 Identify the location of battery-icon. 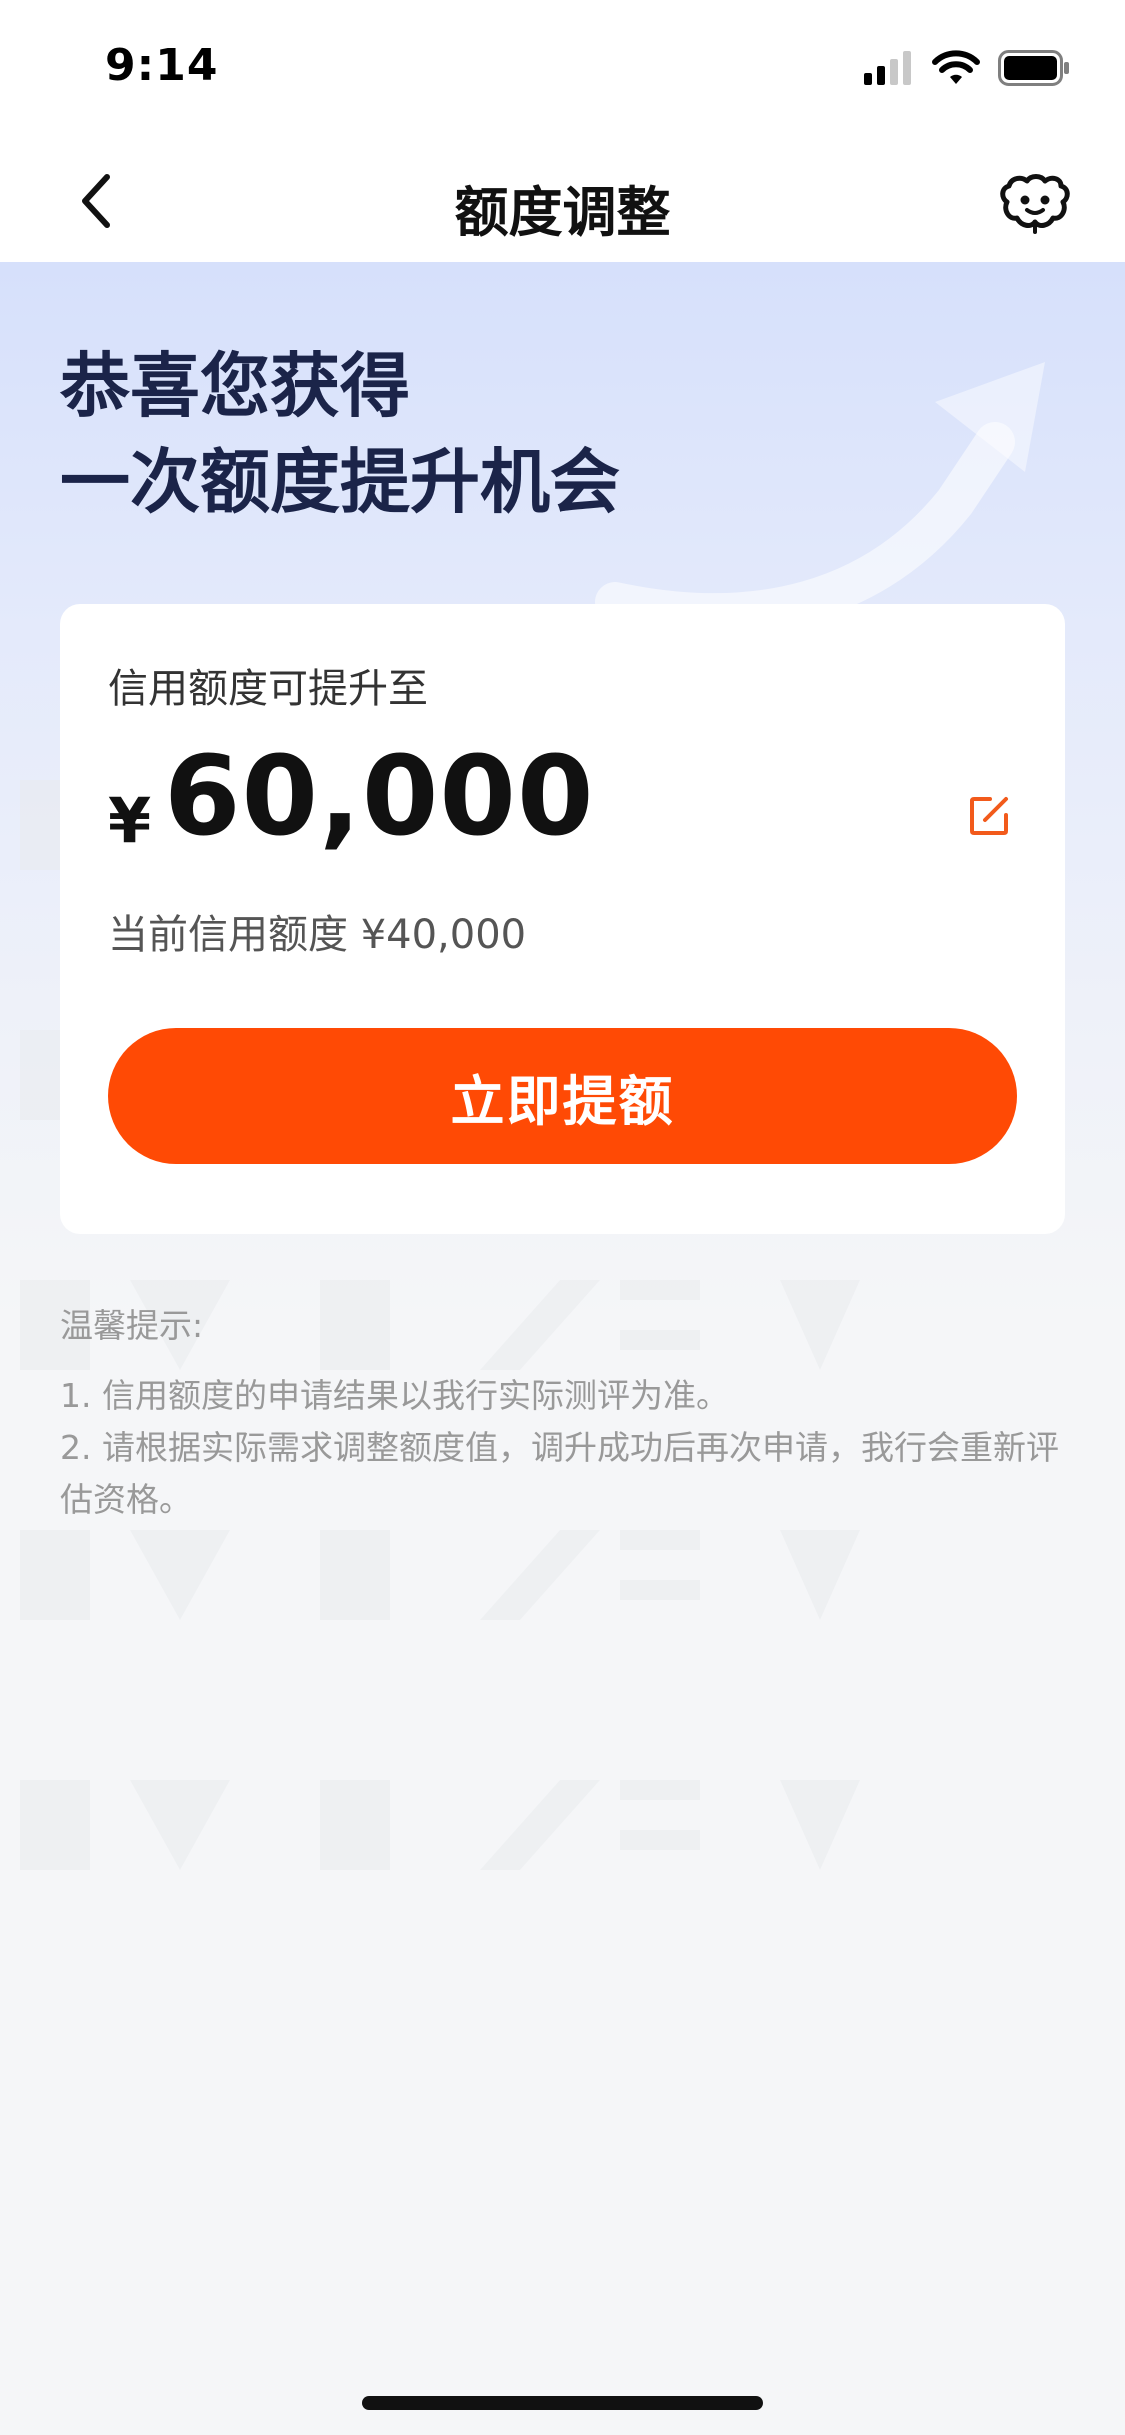
(1033, 68).